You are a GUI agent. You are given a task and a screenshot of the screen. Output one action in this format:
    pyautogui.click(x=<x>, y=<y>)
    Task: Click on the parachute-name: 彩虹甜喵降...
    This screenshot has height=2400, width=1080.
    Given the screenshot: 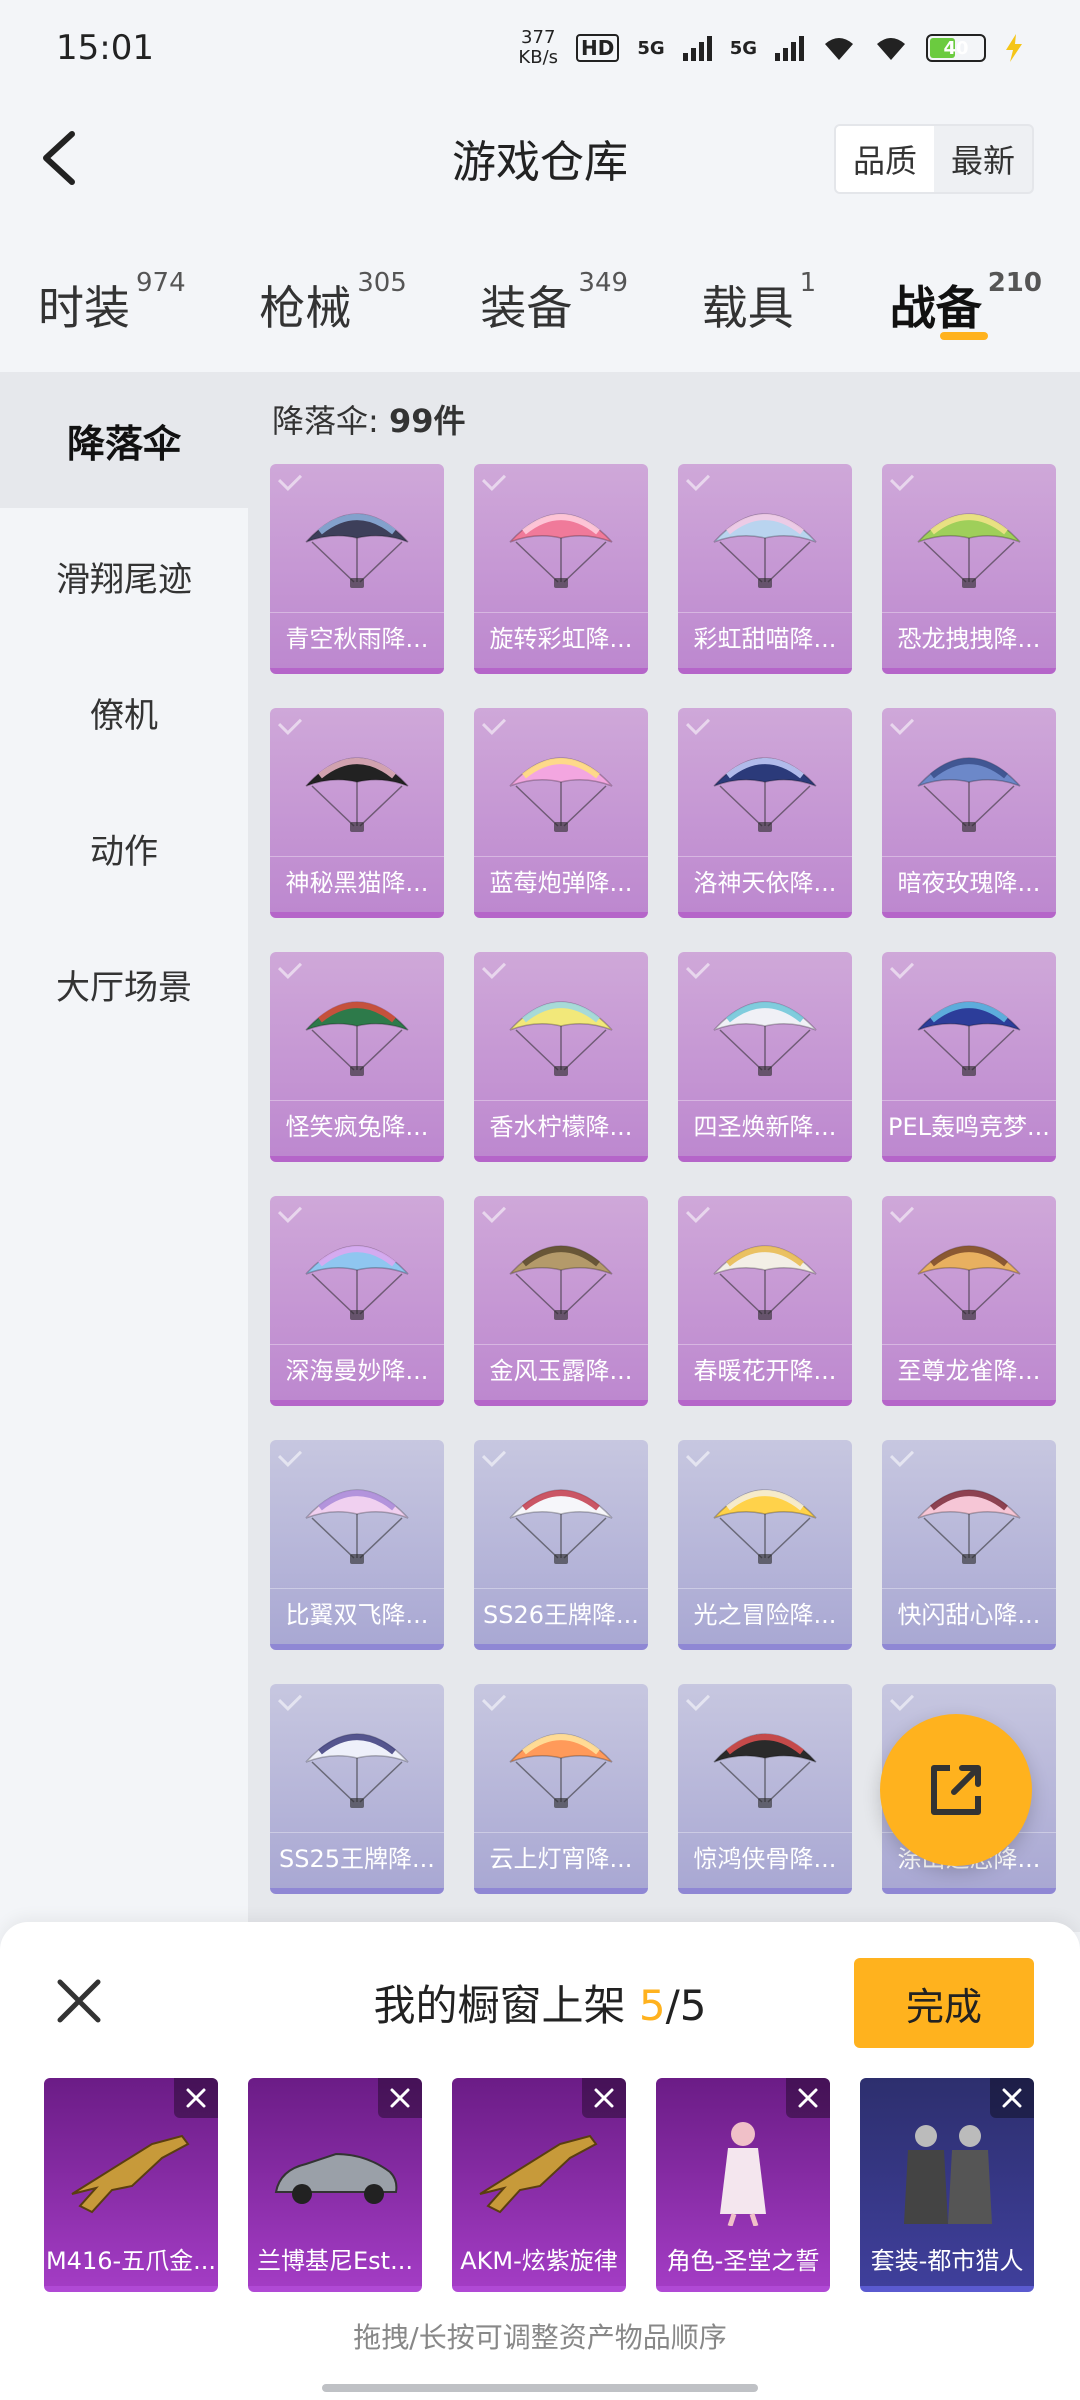 What is the action you would take?
    pyautogui.click(x=765, y=636)
    